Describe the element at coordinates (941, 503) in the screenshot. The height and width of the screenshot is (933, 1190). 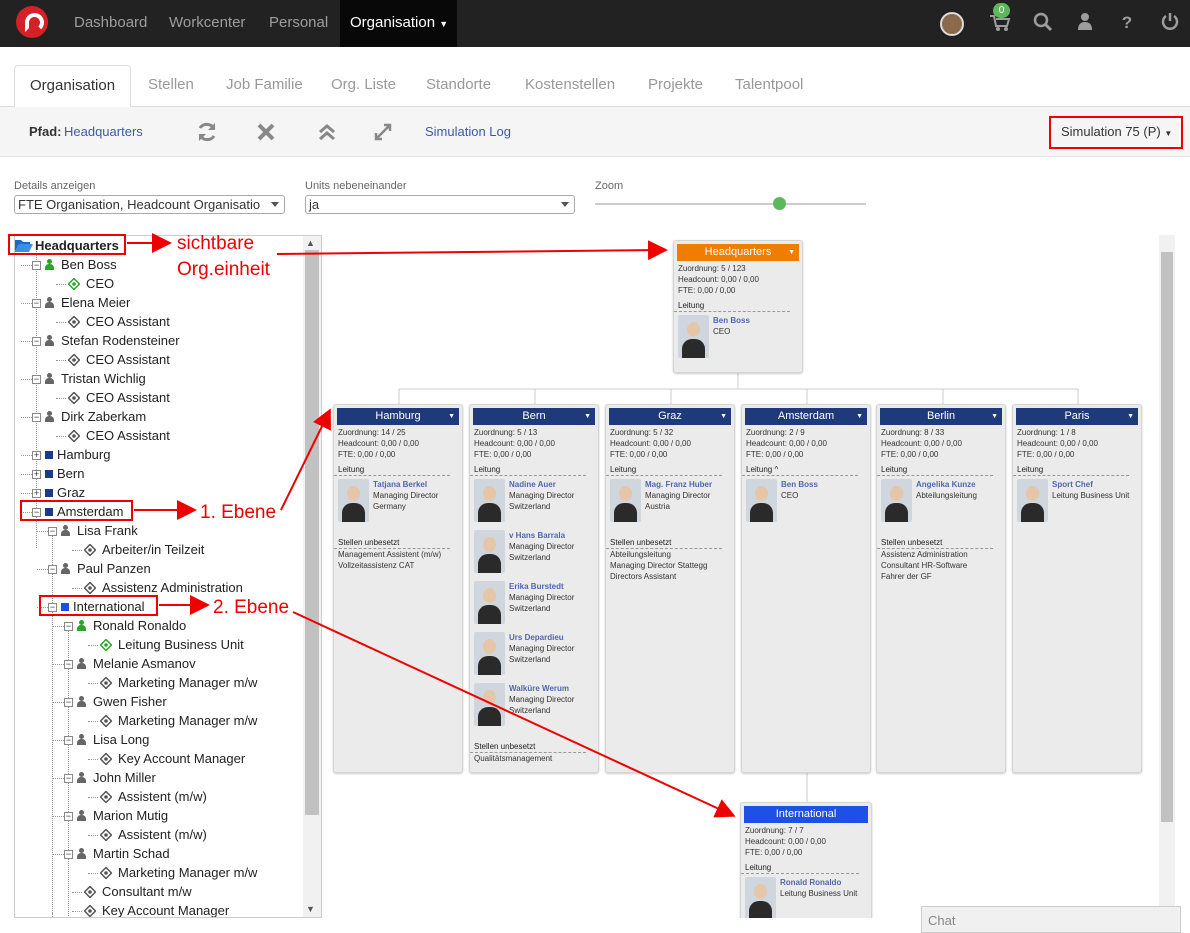
I see `manager-entry: Angelika Kunze Abteilungsleitung` at that location.